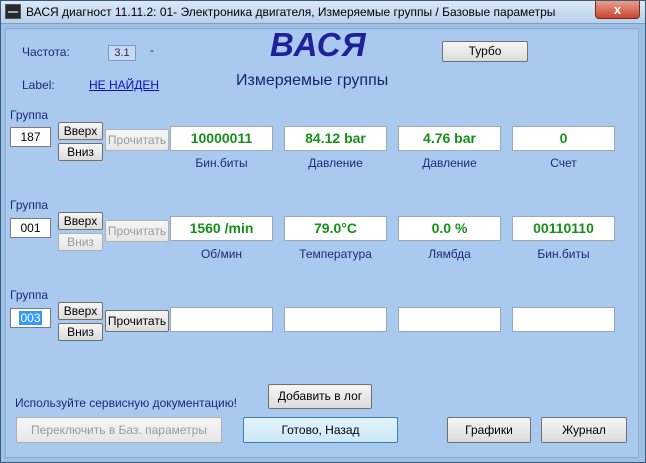 Image resolution: width=646 pixels, height=463 pixels. What do you see at coordinates (119, 430) in the screenshot?
I see `switch-basic-params-button: Переключить в Баз. параметры` at bounding box center [119, 430].